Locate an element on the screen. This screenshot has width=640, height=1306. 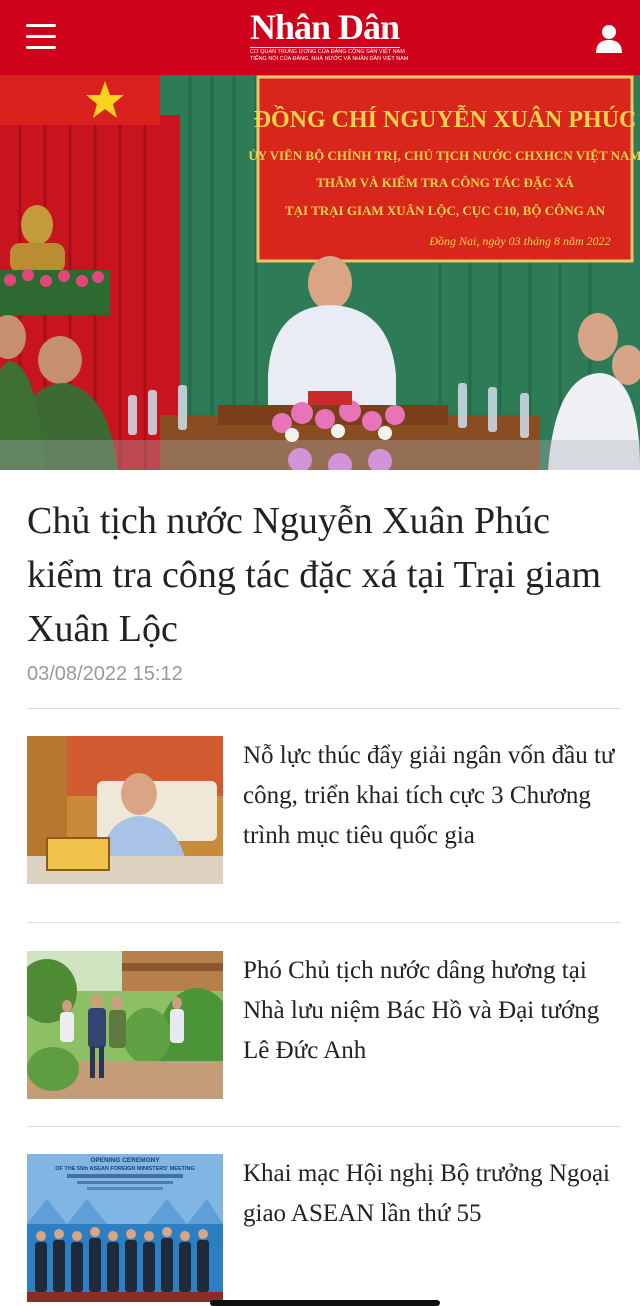
article-1-thumbnail is located at coordinates (125, 810).